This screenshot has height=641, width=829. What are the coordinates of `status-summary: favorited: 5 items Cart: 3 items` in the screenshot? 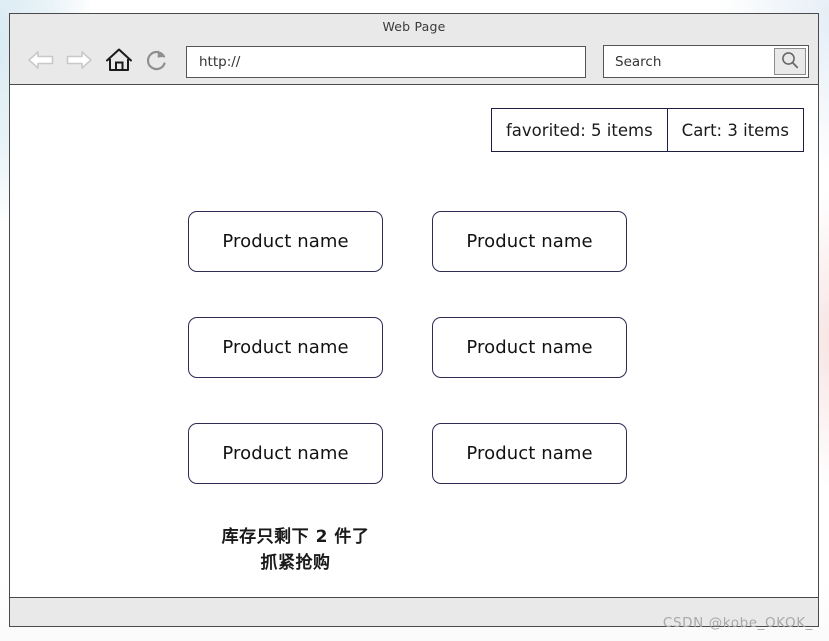 It's located at (647, 130).